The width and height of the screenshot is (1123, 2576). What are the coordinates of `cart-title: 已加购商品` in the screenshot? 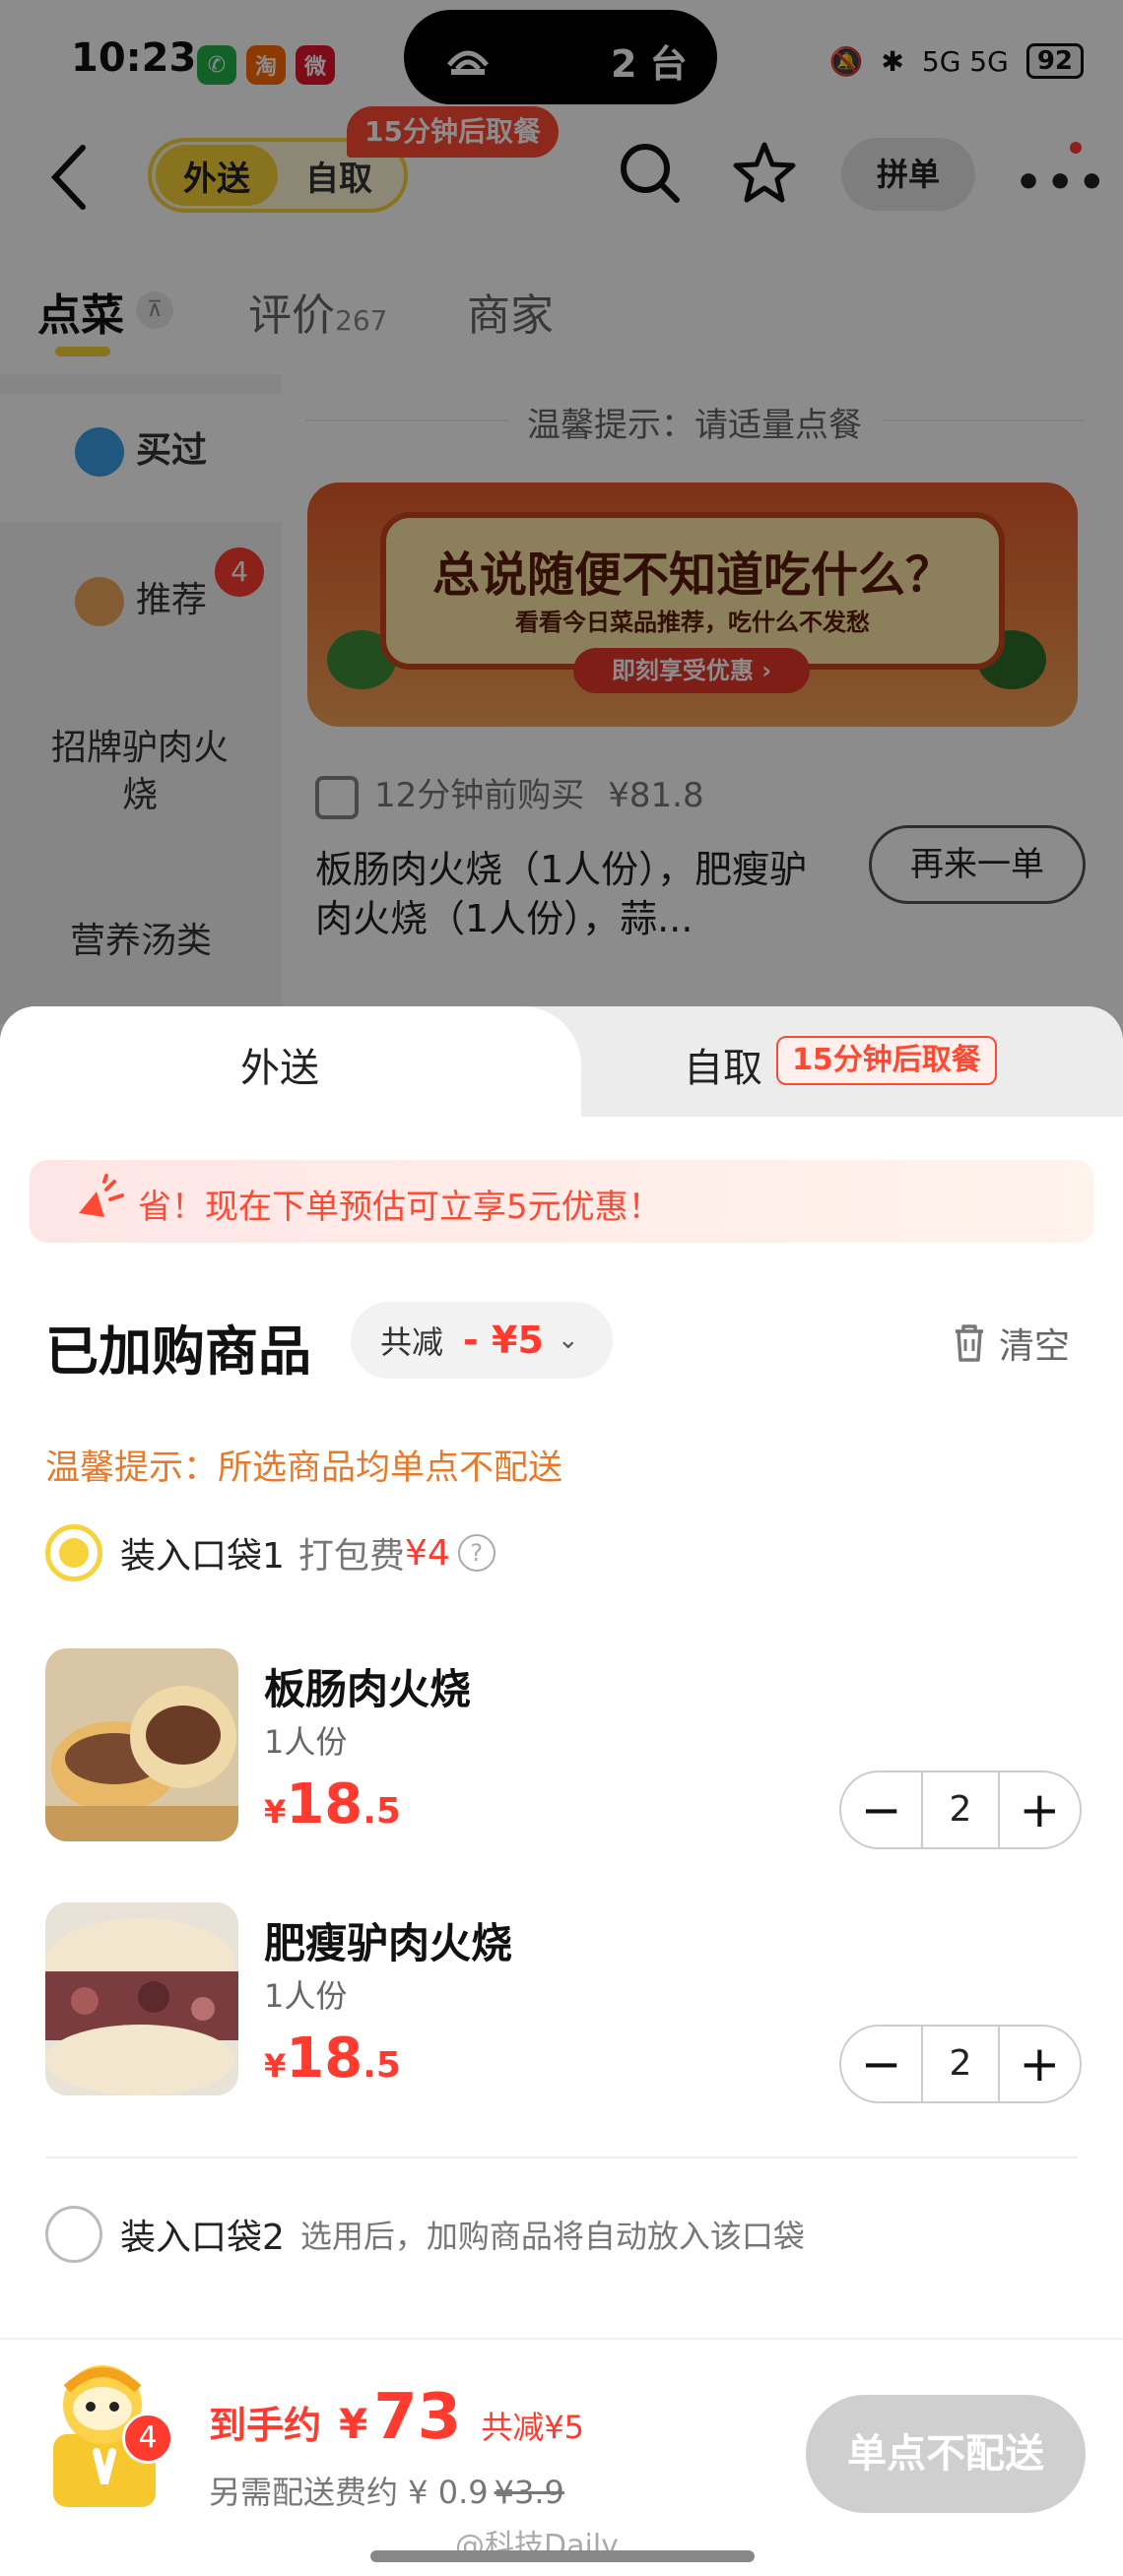 It's located at (178, 1351).